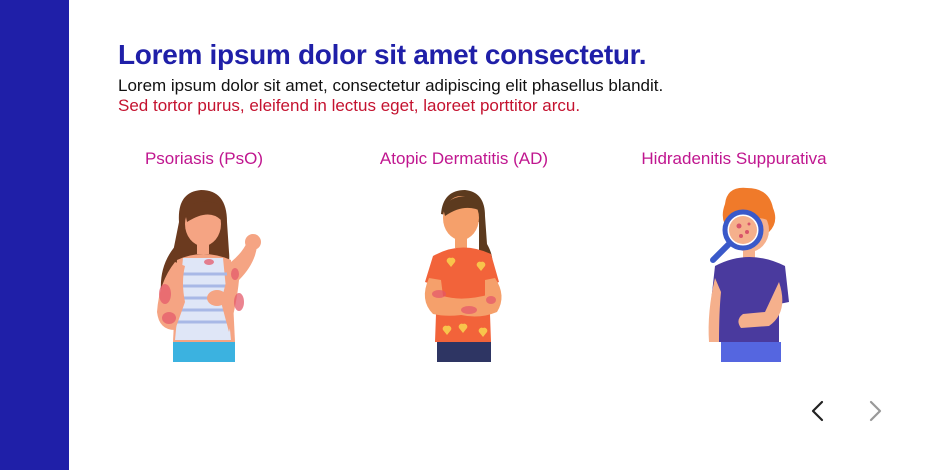  I want to click on woman-scratching-arm-illustration, so click(463, 276).